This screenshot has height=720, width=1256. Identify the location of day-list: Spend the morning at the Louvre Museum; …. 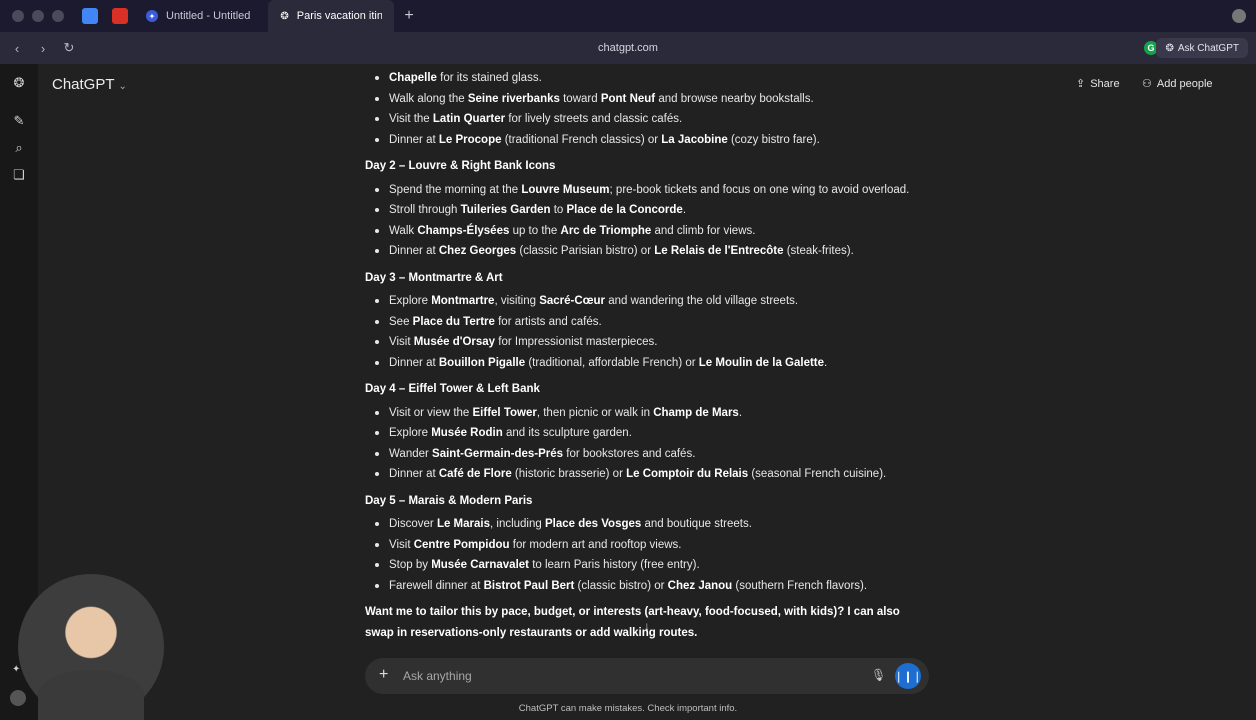
(645, 221).